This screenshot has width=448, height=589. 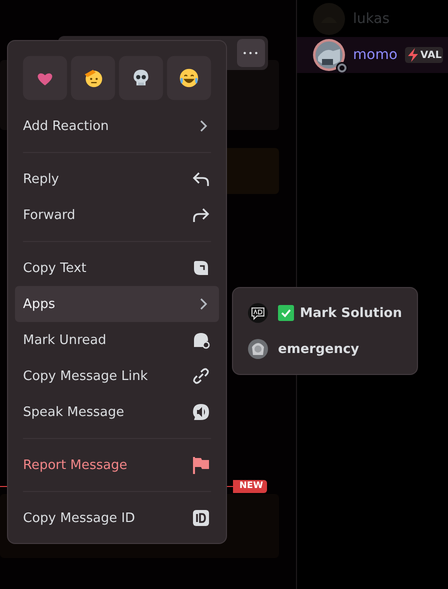 I want to click on menu-item: Reply, so click(x=117, y=179).